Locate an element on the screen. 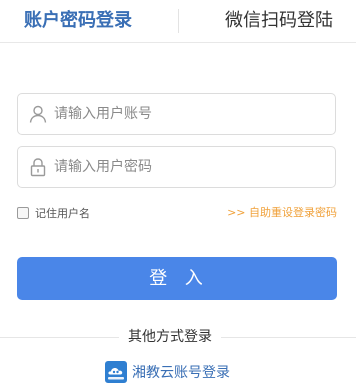 This screenshot has height=386, width=356. username-field is located at coordinates (176, 114).